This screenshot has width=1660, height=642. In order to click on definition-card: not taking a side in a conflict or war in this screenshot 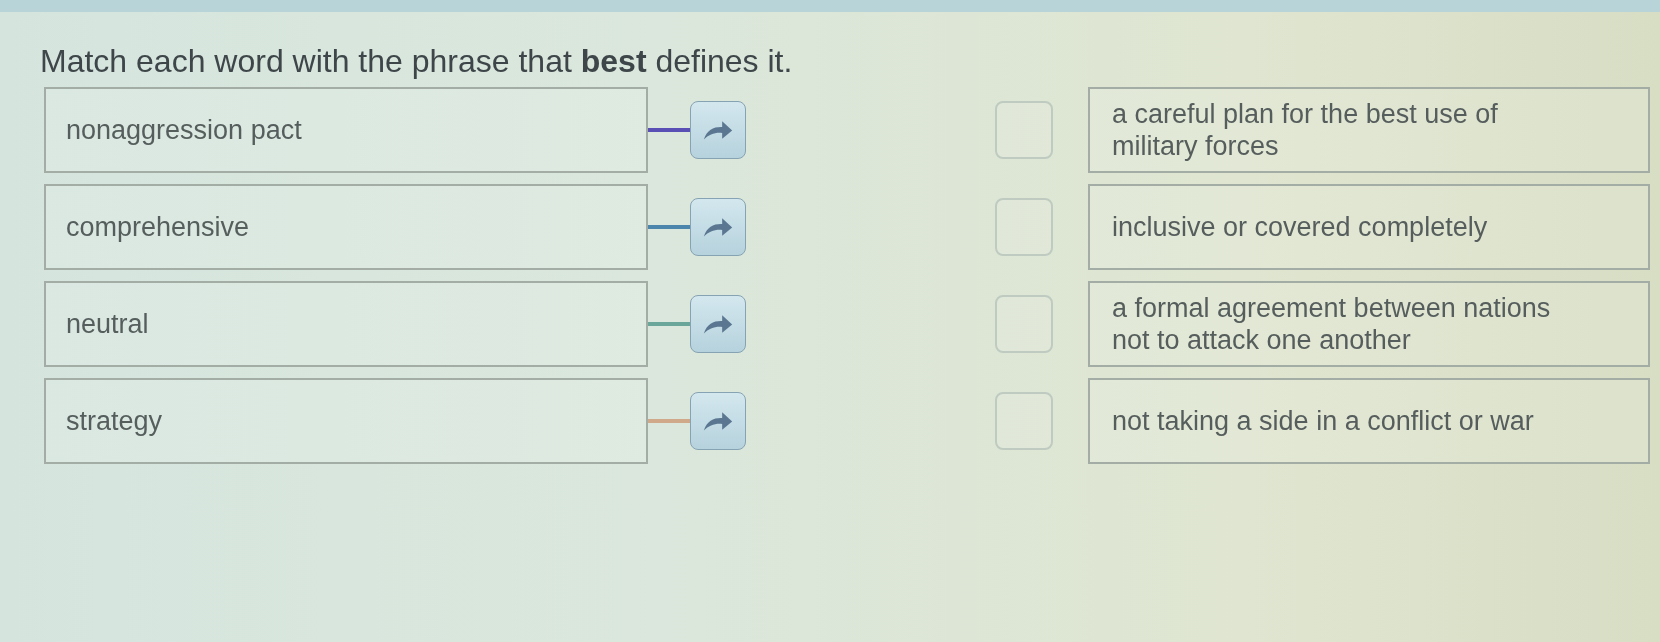, I will do `click(1369, 421)`.